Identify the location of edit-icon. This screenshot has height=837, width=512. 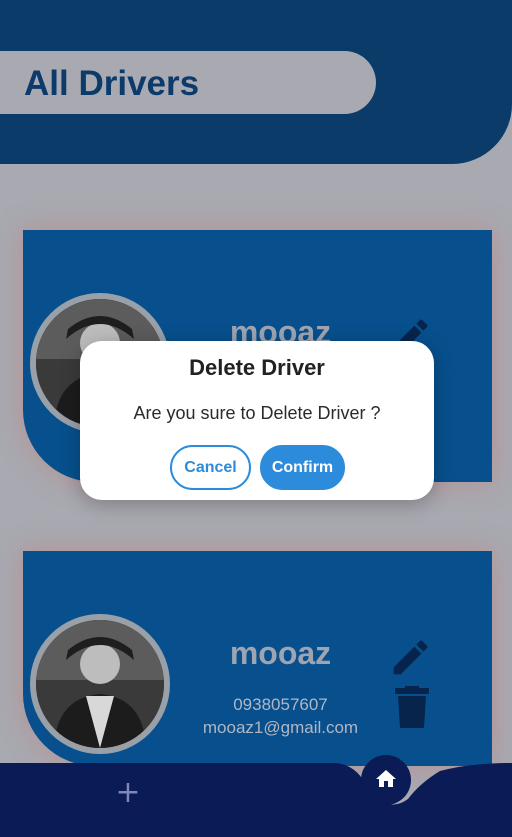
(410, 657).